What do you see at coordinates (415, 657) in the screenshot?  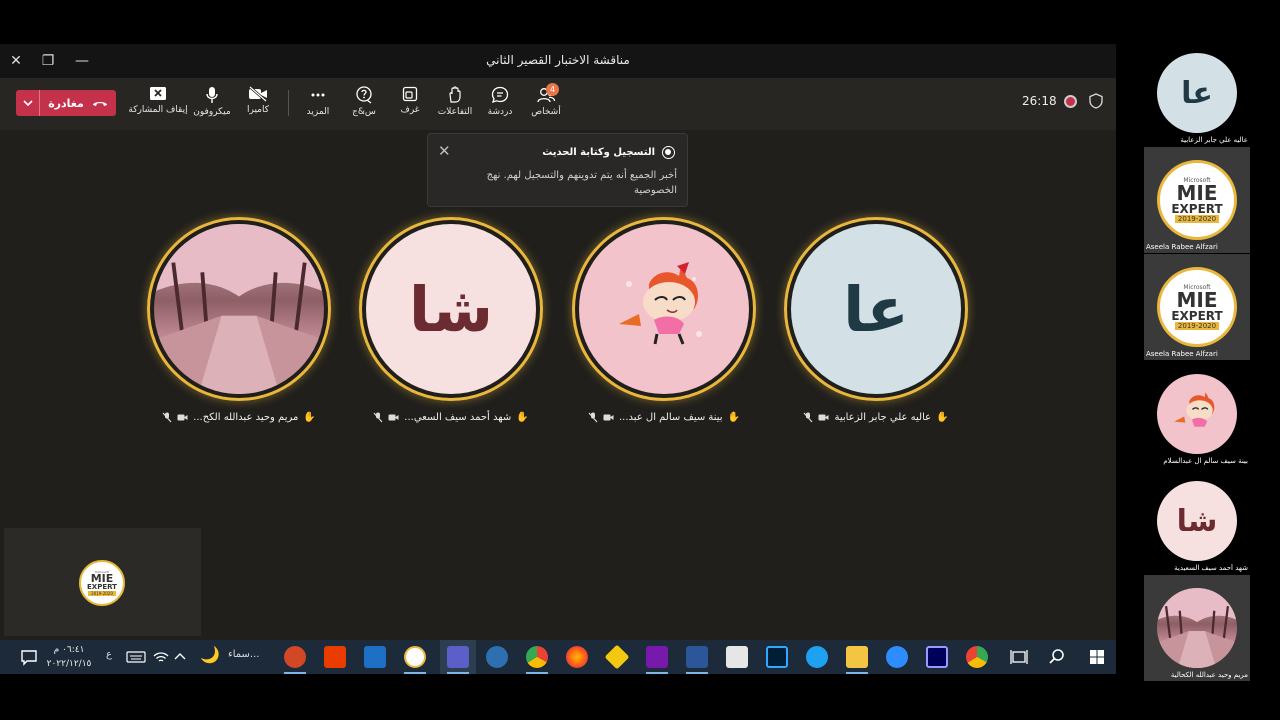 I see `mie-app-icon` at bounding box center [415, 657].